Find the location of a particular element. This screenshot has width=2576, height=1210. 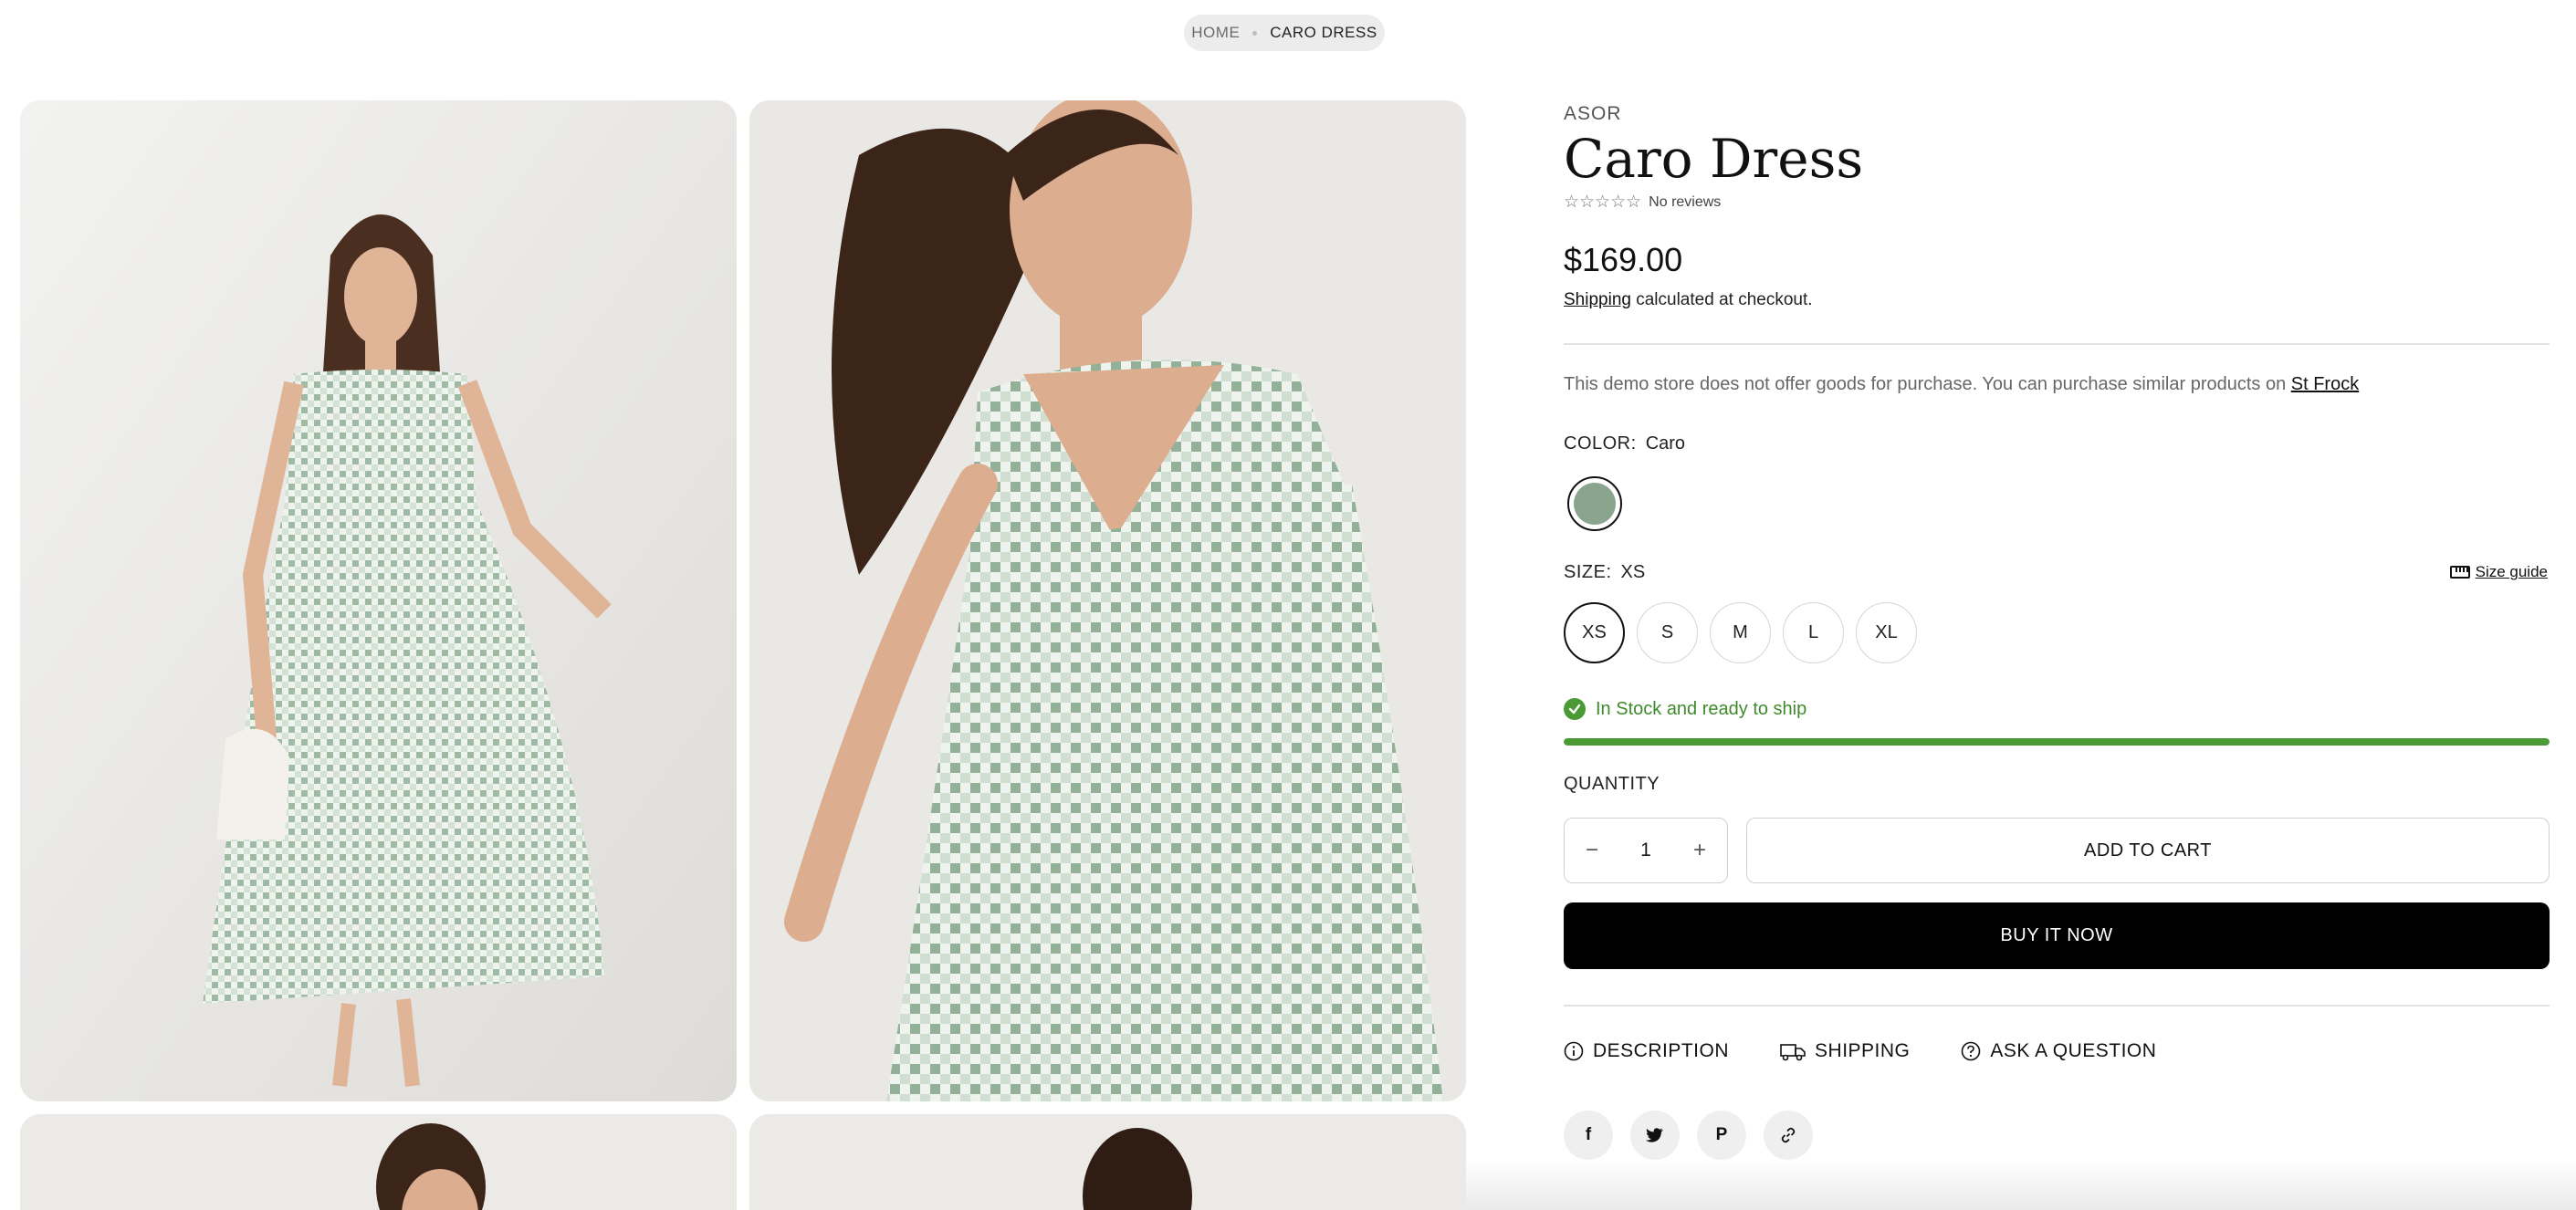

size-options: XS S M L XL is located at coordinates (1741, 632).